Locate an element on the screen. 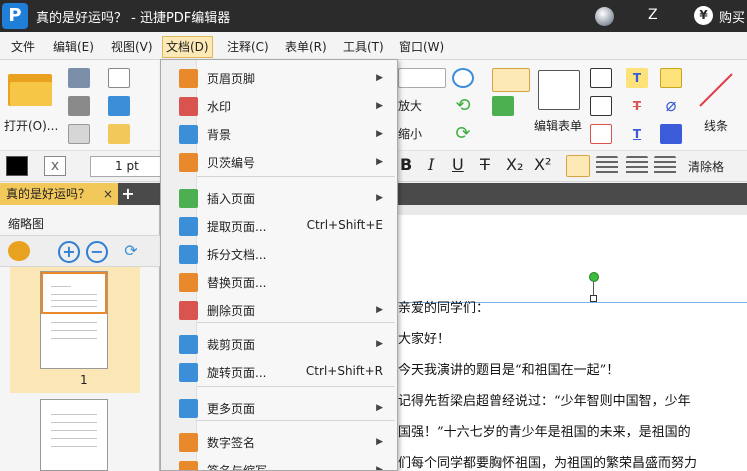 This screenshot has width=747, height=471. note-icon is located at coordinates (671, 78).